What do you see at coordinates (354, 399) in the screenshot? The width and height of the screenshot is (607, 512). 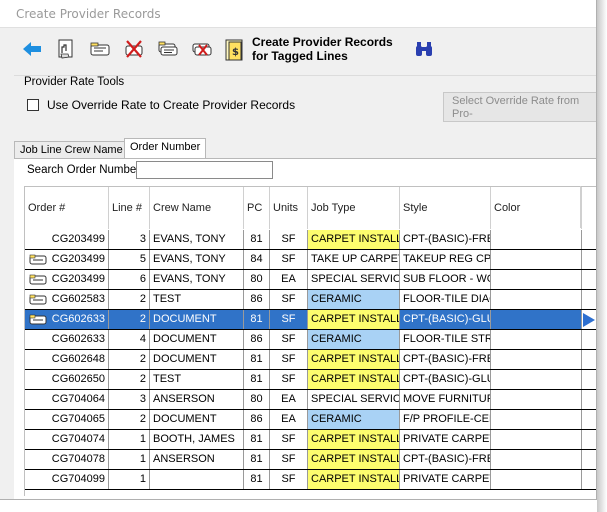 I see `job-type-cell: SPECIAL SERVICE` at bounding box center [354, 399].